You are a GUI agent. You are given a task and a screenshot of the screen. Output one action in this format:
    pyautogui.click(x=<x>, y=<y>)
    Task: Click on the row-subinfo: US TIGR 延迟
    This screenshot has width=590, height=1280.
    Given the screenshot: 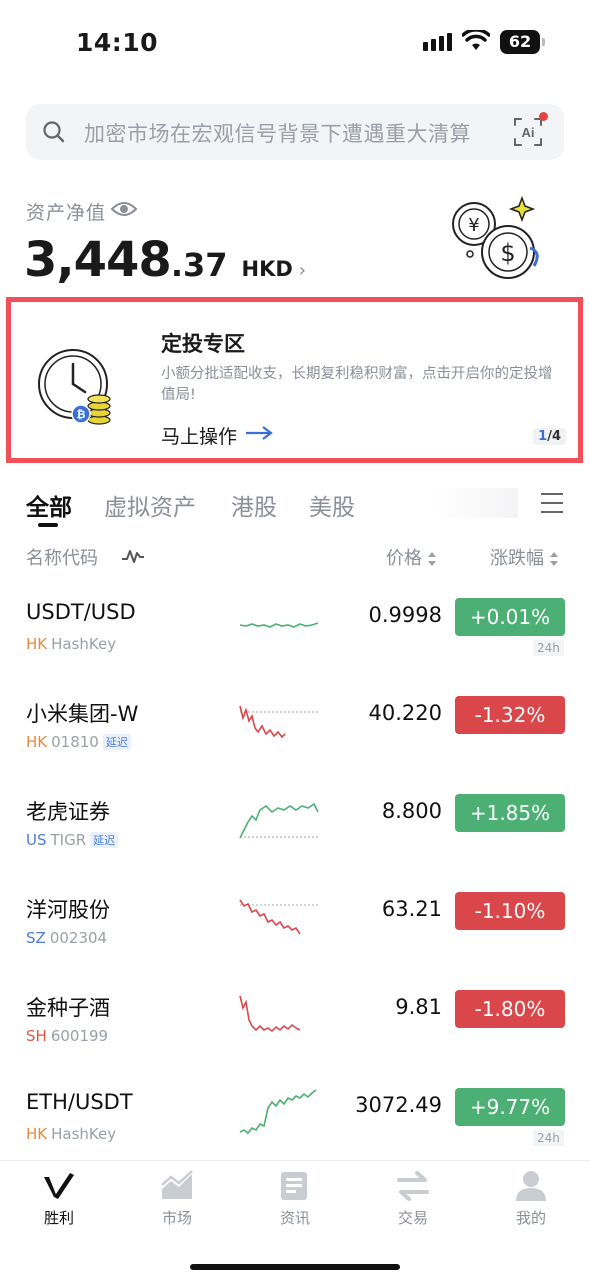 What is the action you would take?
    pyautogui.click(x=72, y=840)
    